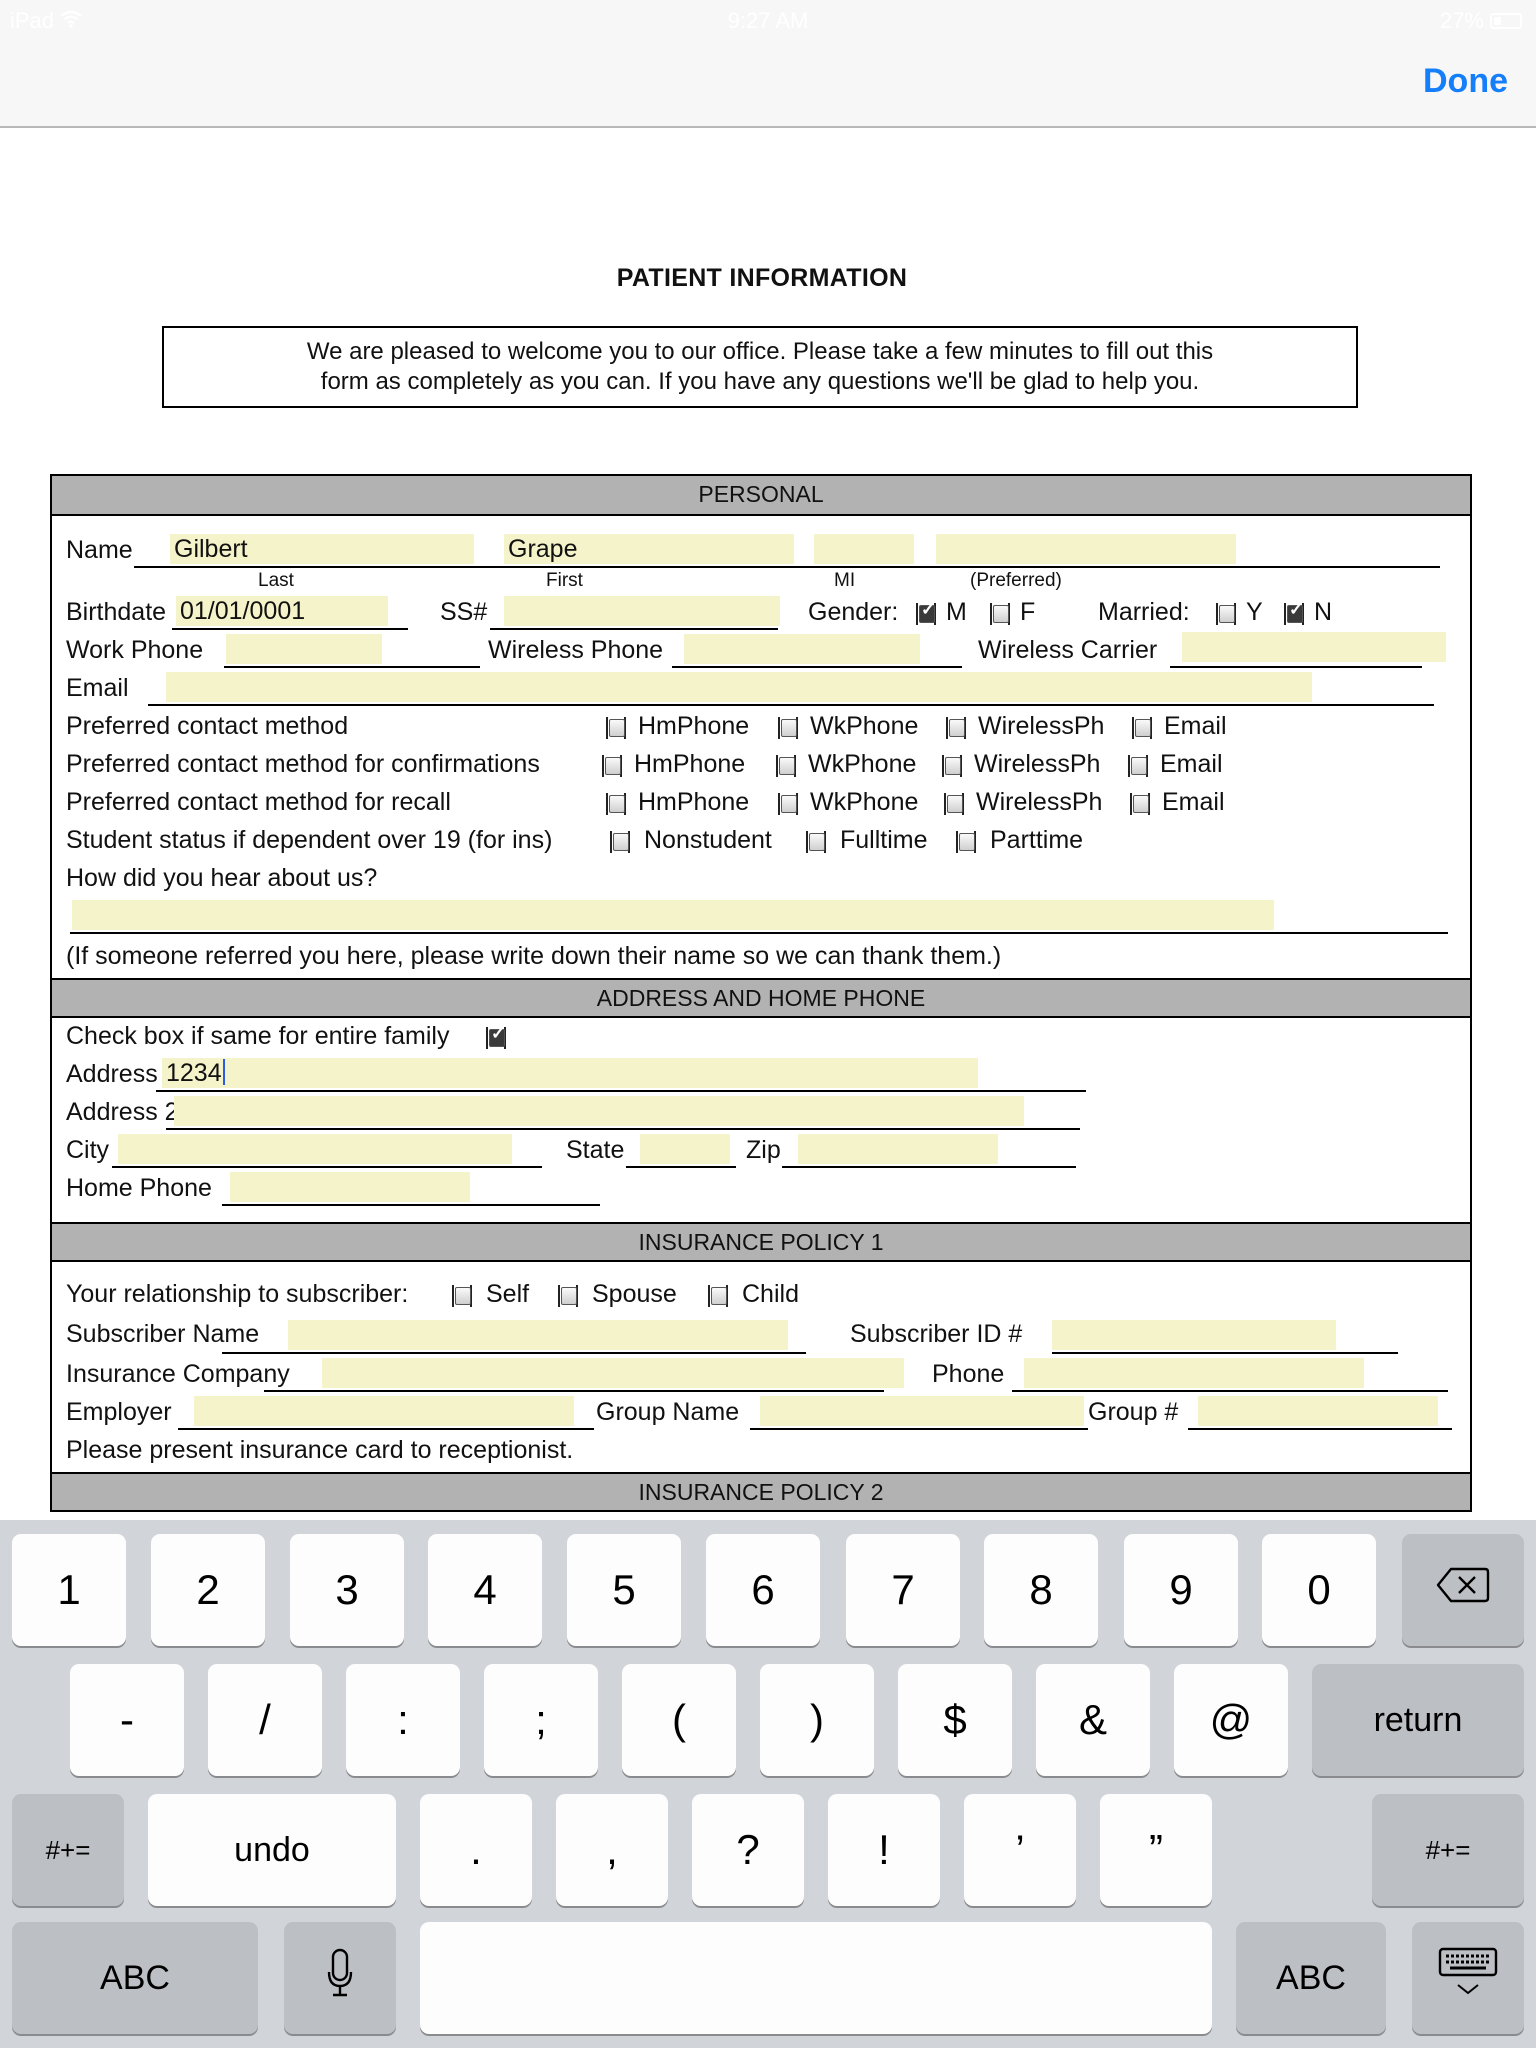 Image resolution: width=1536 pixels, height=2048 pixels. I want to click on dismiss-keyboard-key, so click(1468, 1978).